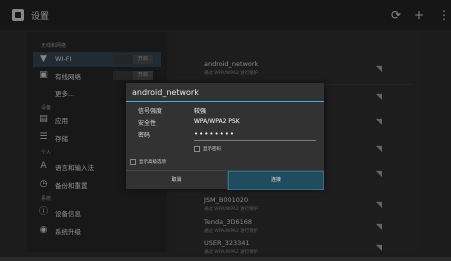  Describe the element at coordinates (133, 162) in the screenshot. I see `advanced-options-checkbox` at that location.